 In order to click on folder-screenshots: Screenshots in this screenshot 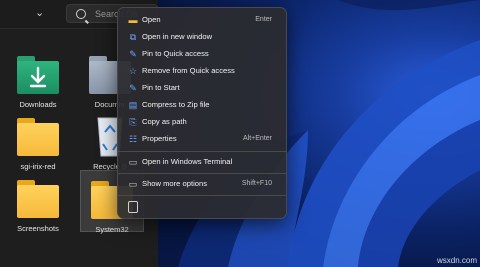, I will do `click(38, 204)`.